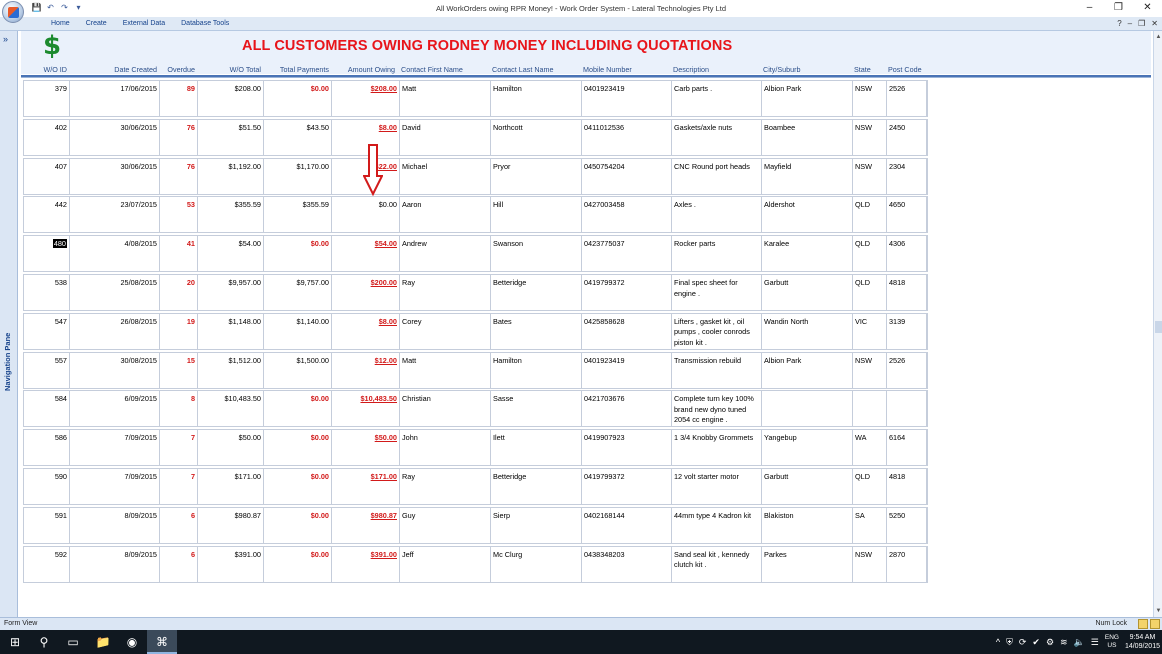  Describe the element at coordinates (366, 98) in the screenshot. I see `cell-amount-owing: $208.00` at that location.